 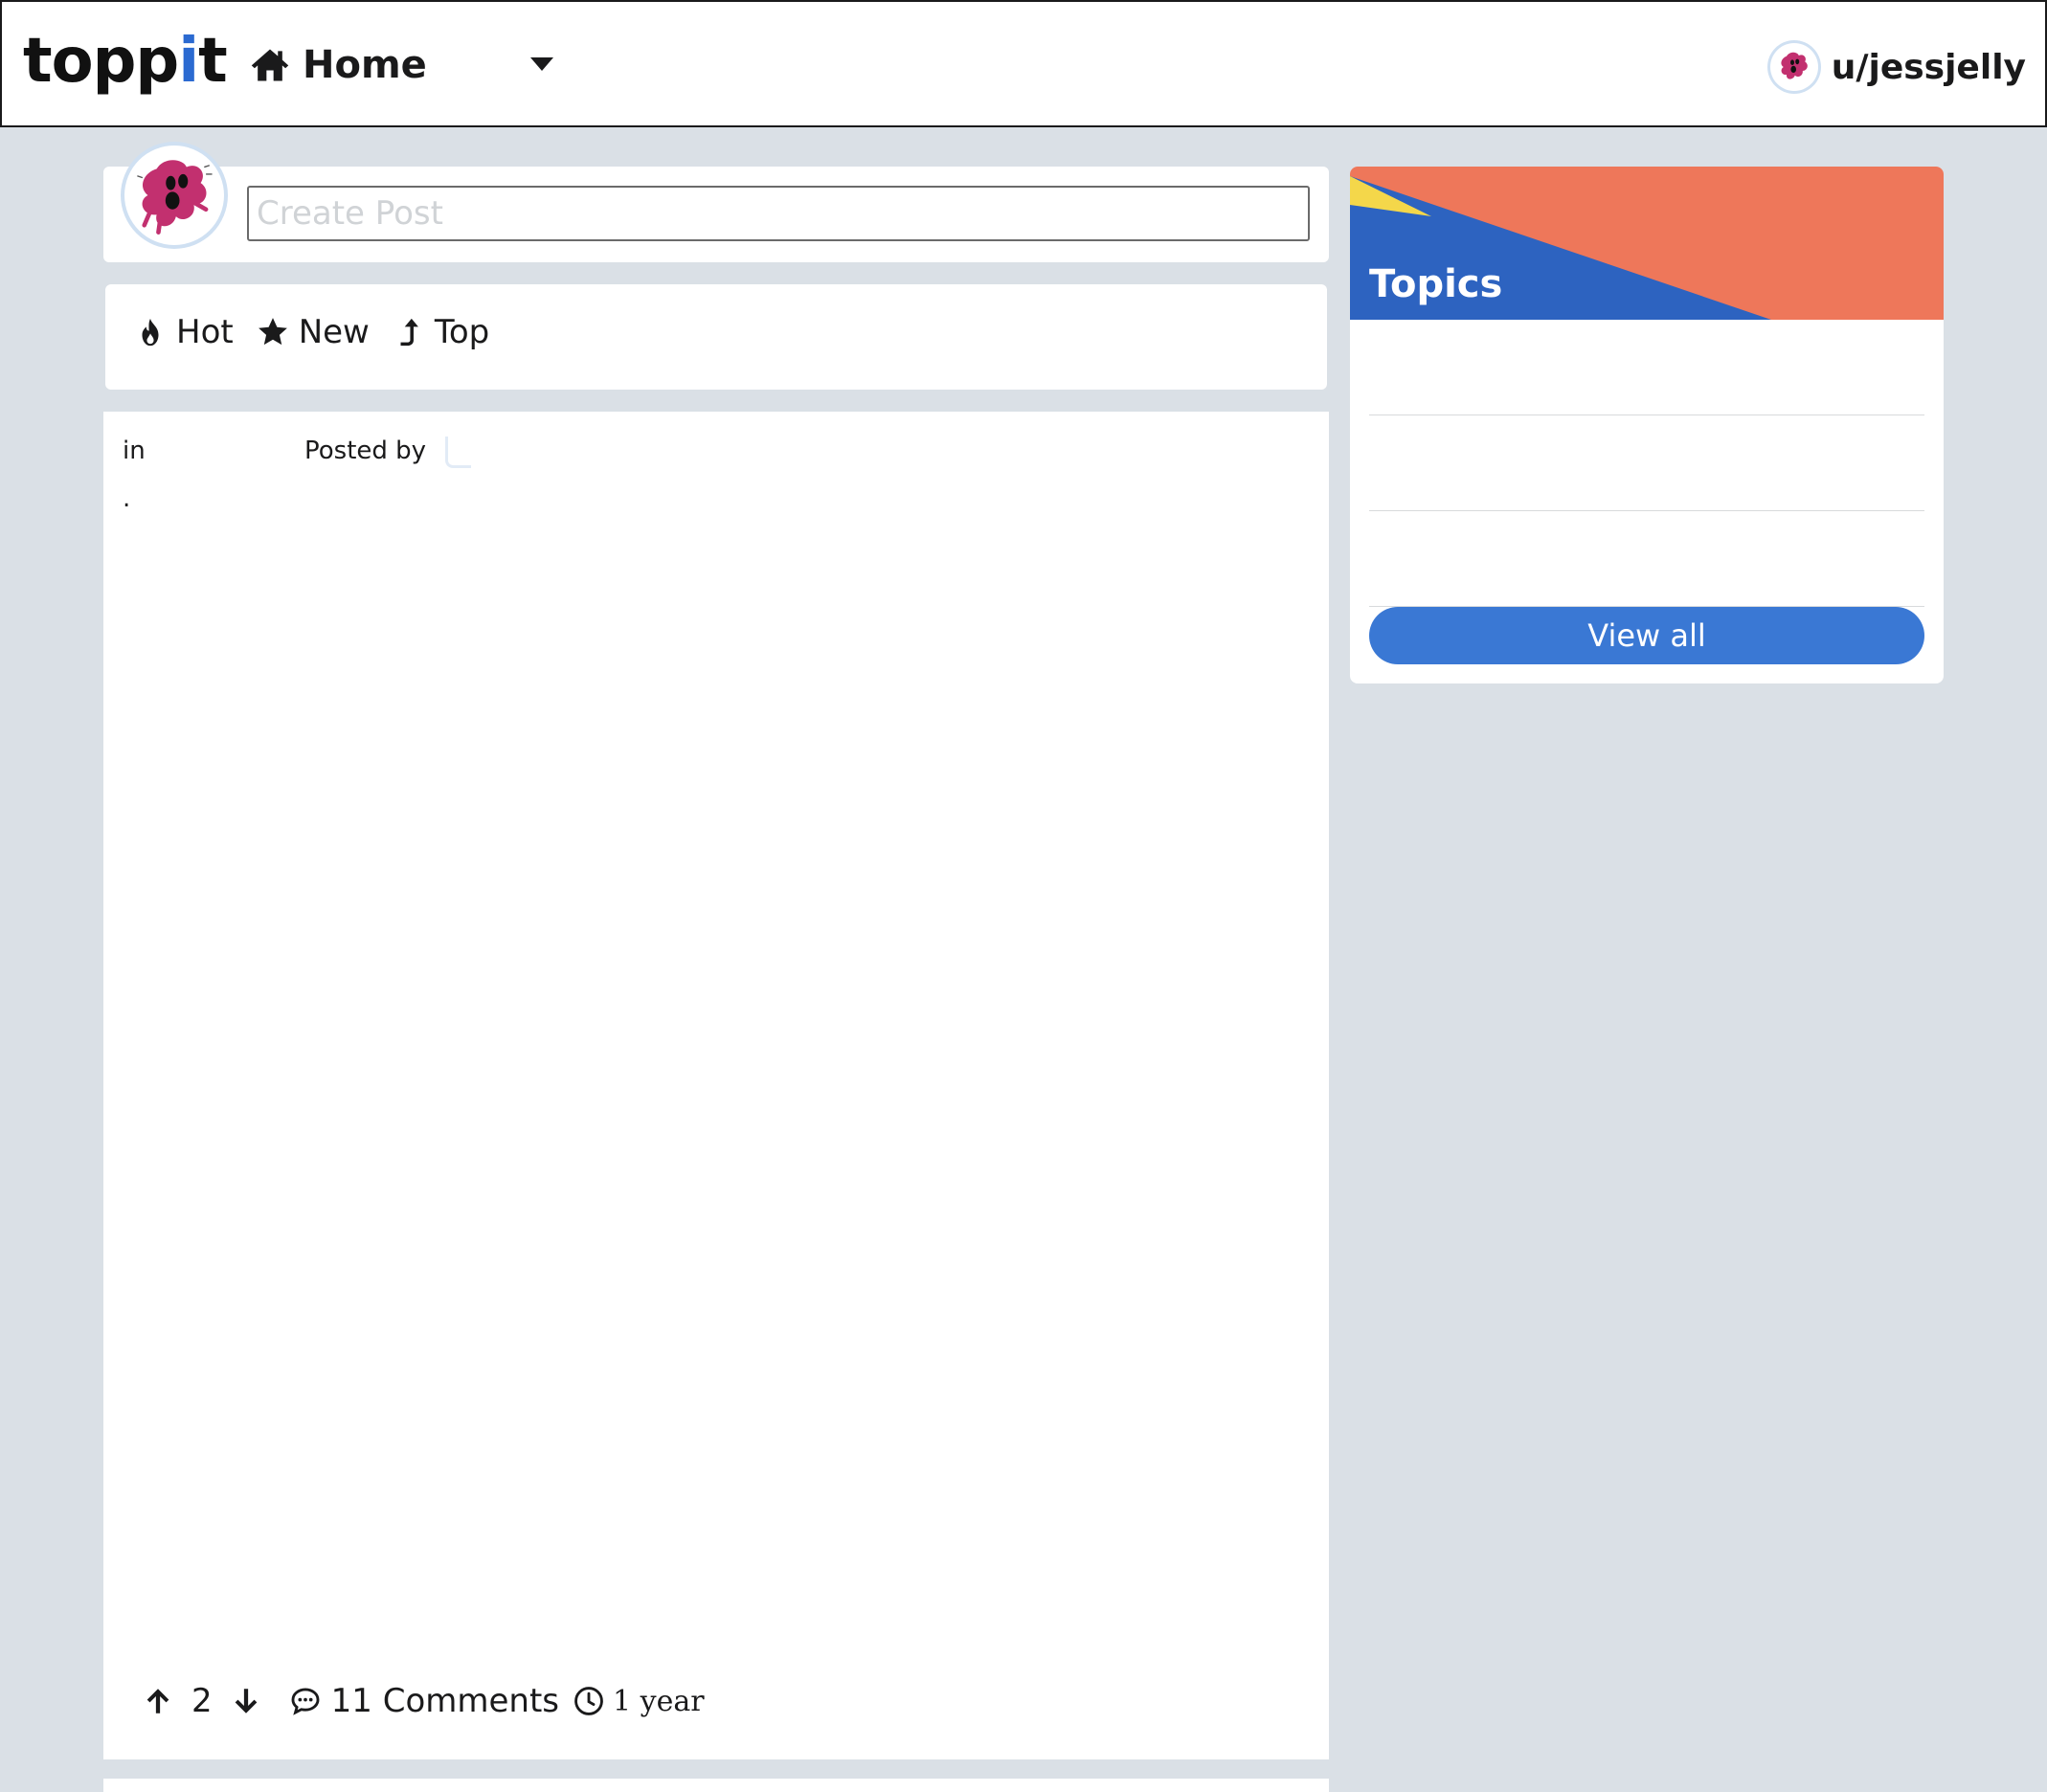 What do you see at coordinates (1928, 67) in the screenshot?
I see `username: u/jessjelly` at bounding box center [1928, 67].